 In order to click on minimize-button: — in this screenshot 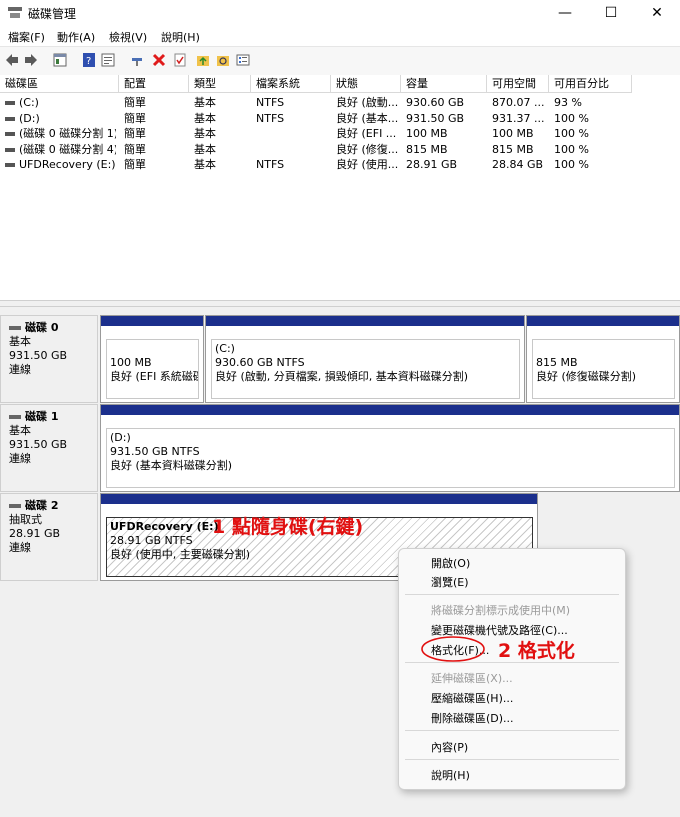, I will do `click(565, 13)`.